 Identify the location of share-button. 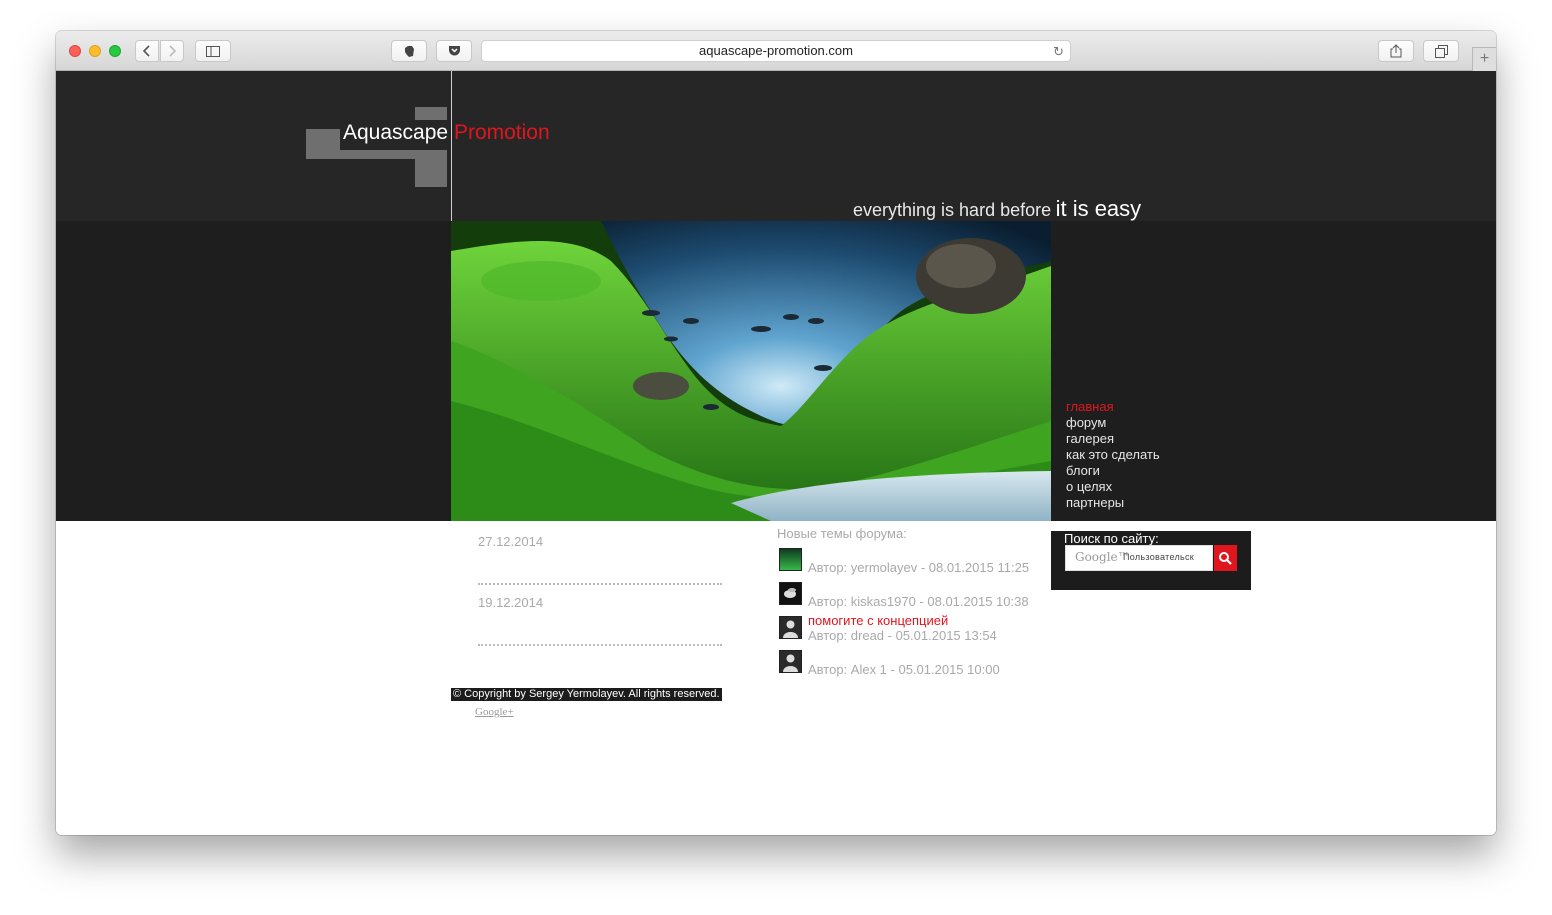
(1396, 51).